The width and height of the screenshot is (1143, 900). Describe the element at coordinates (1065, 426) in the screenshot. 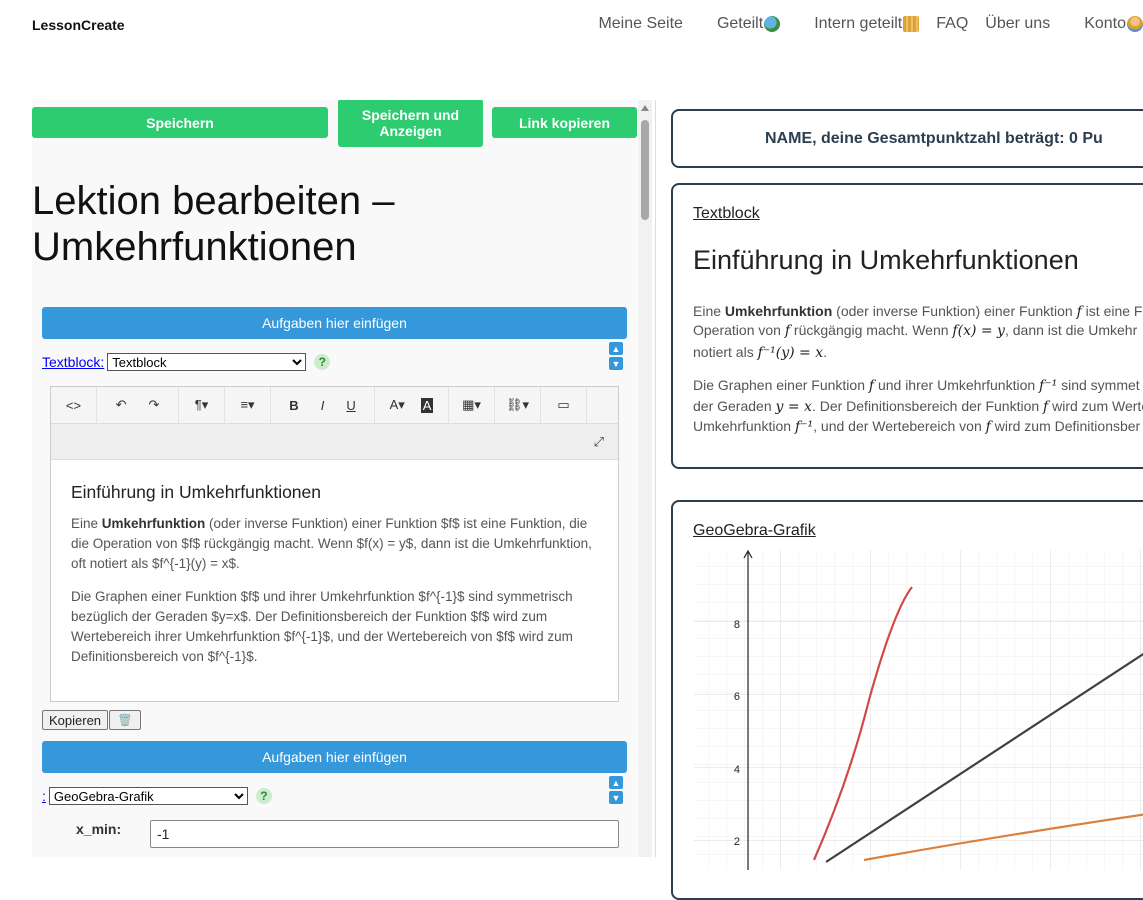

I see `t: wird zum Definitionsber` at that location.